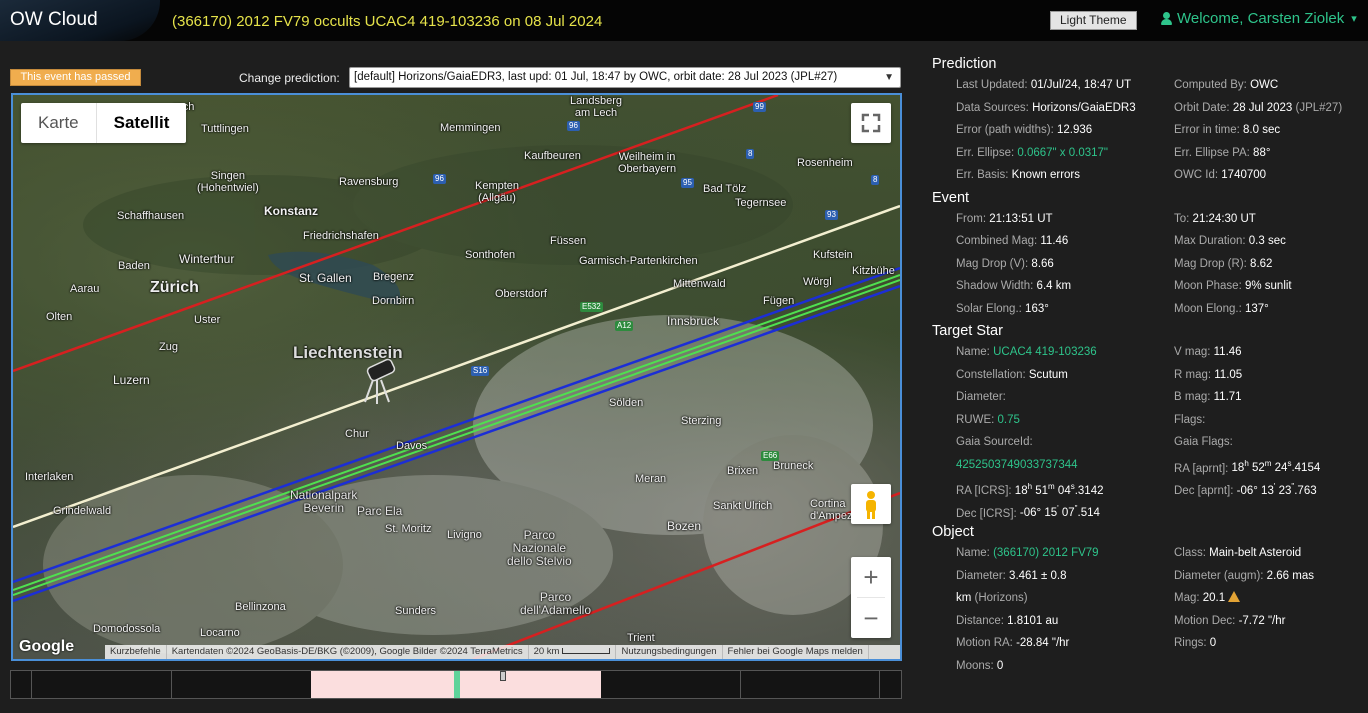 The height and width of the screenshot is (713, 1368). Describe the element at coordinates (151, 216) in the screenshot. I see `map-label: Schaffhausen` at that location.